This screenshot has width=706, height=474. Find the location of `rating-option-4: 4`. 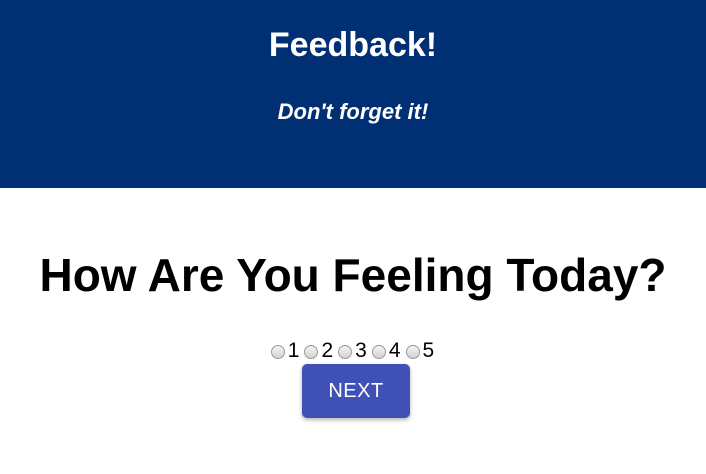

rating-option-4: 4 is located at coordinates (387, 351).